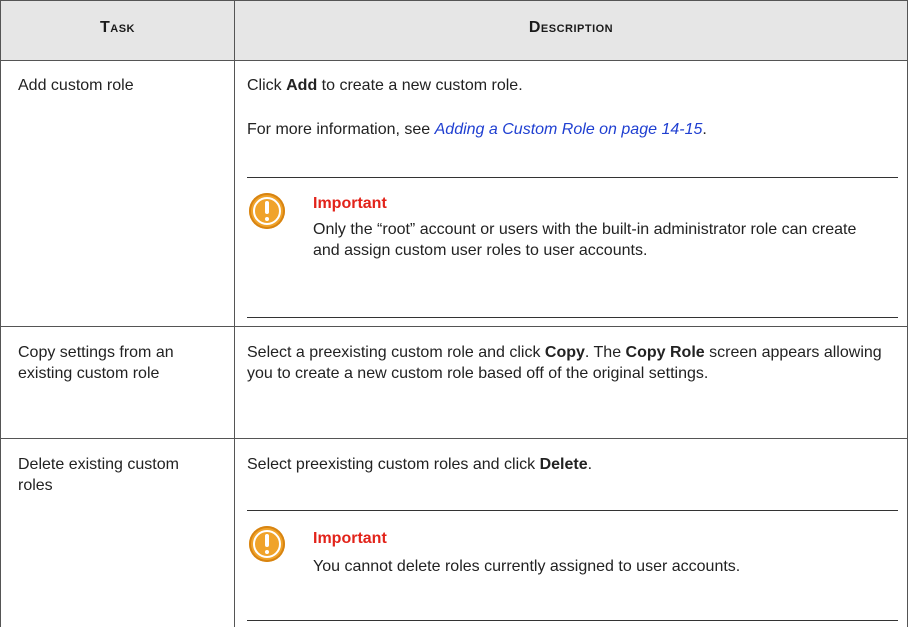 The height and width of the screenshot is (627, 911). What do you see at coordinates (341, 129) in the screenshot?
I see `desc-text: For more information, see` at bounding box center [341, 129].